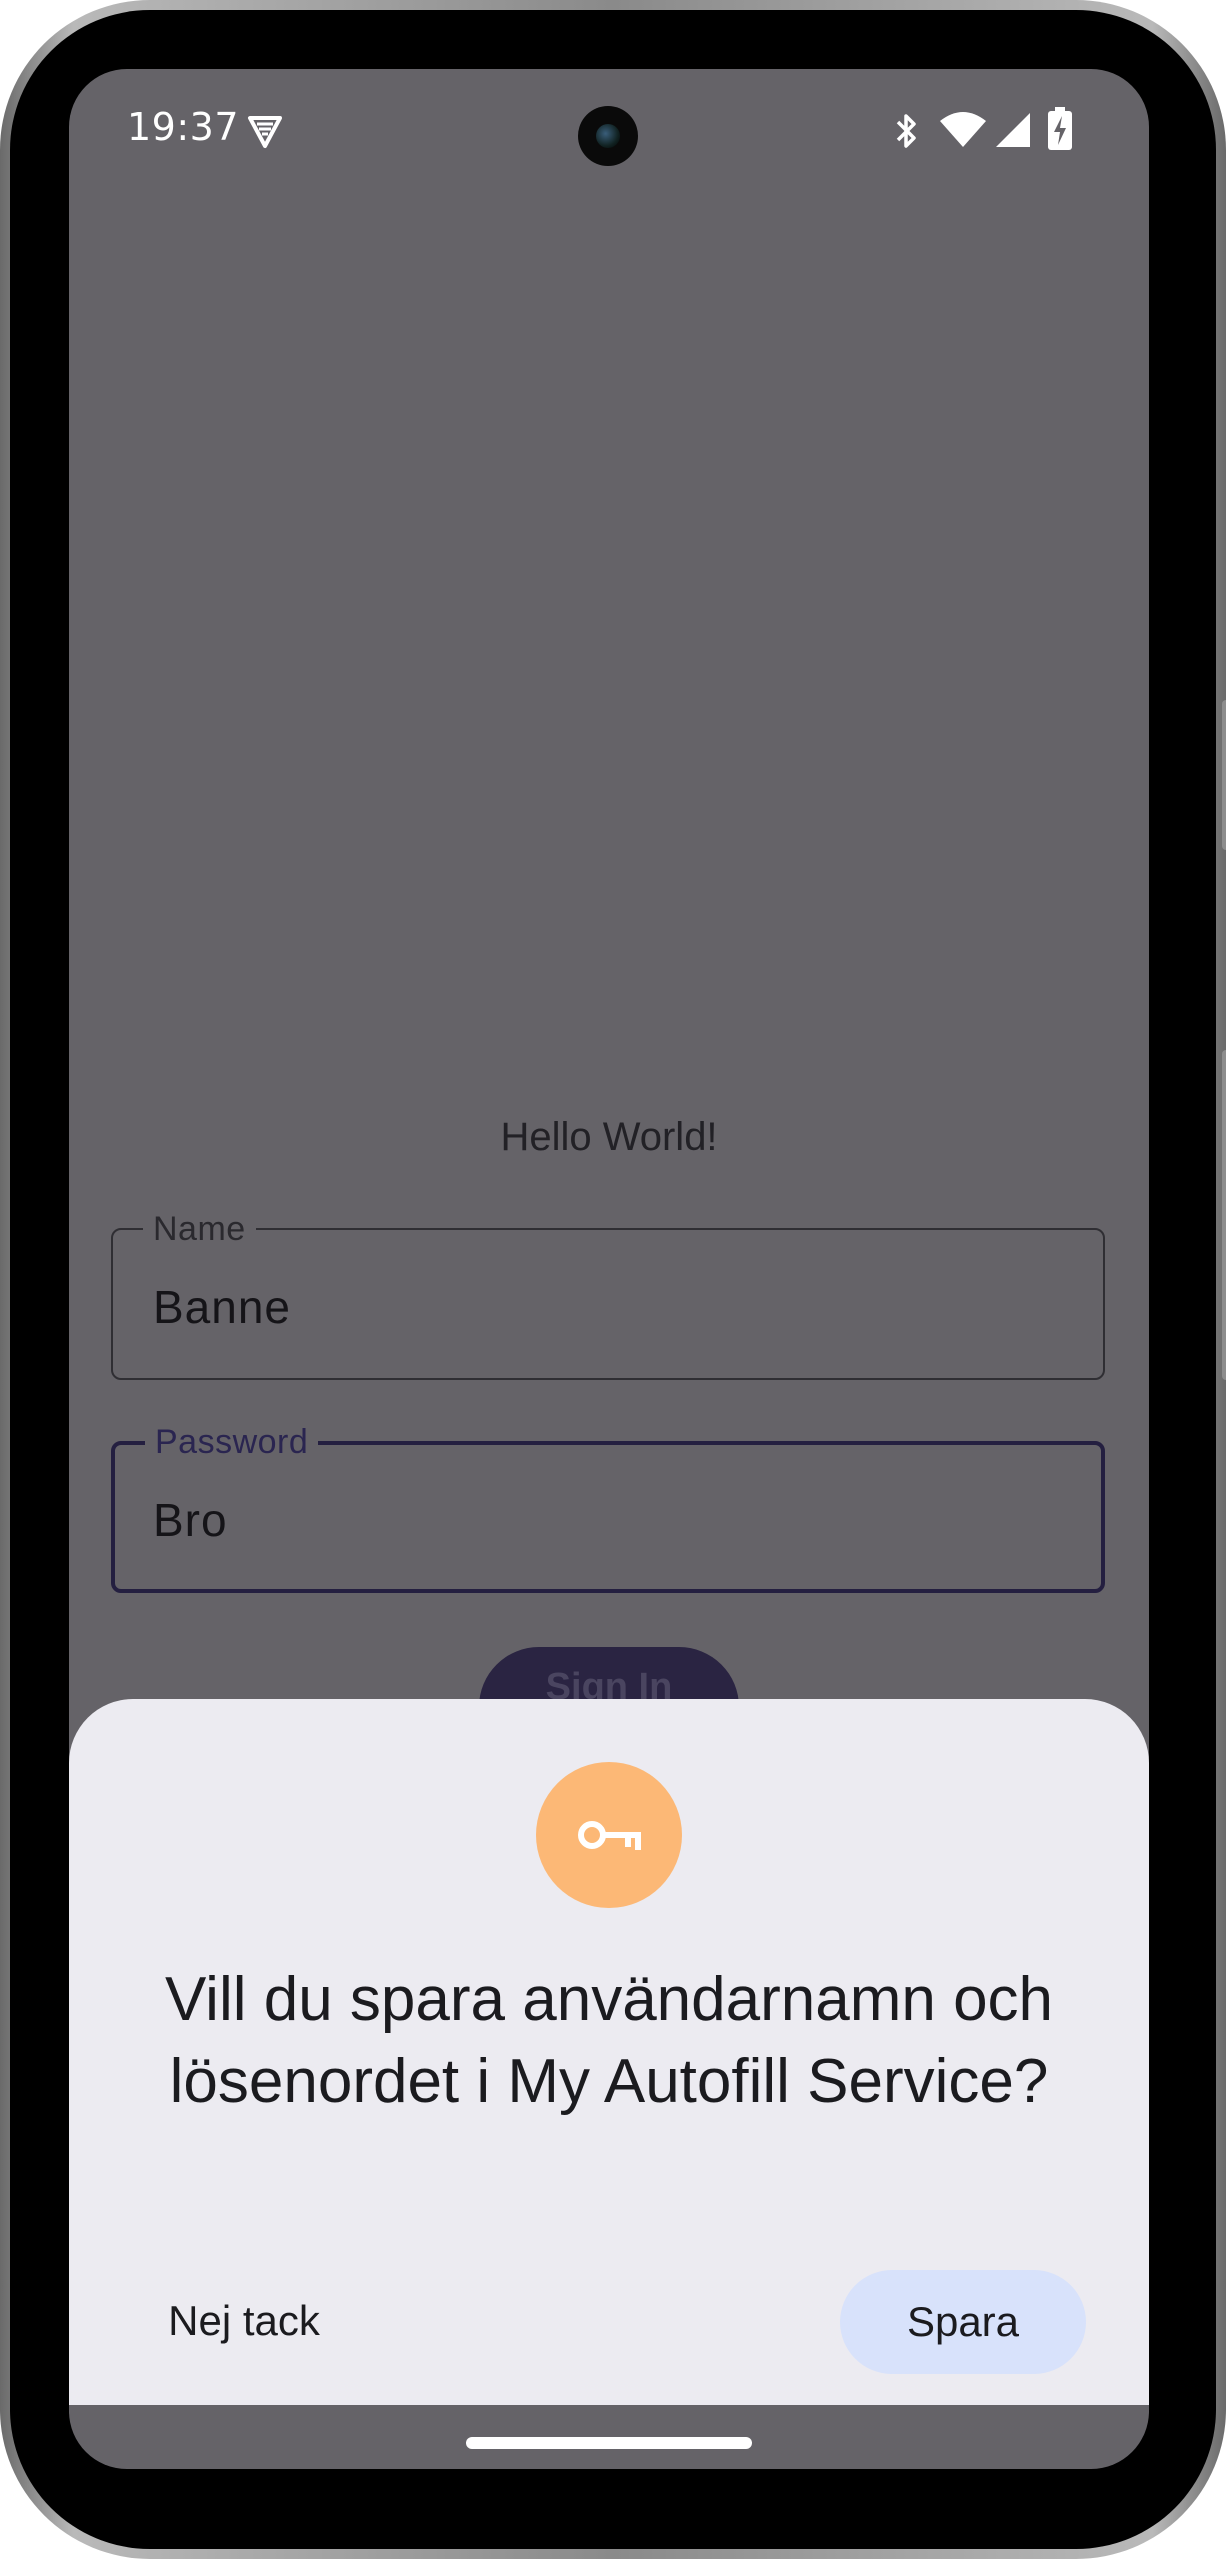 This screenshot has height=2559, width=1226. What do you see at coordinates (609, 1835) in the screenshot?
I see `key-icon-badge` at bounding box center [609, 1835].